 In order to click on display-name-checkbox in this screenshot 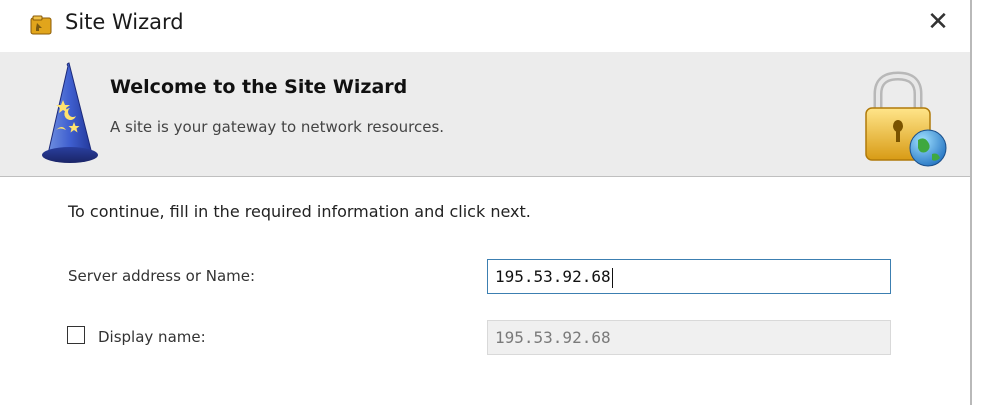, I will do `click(76, 335)`.